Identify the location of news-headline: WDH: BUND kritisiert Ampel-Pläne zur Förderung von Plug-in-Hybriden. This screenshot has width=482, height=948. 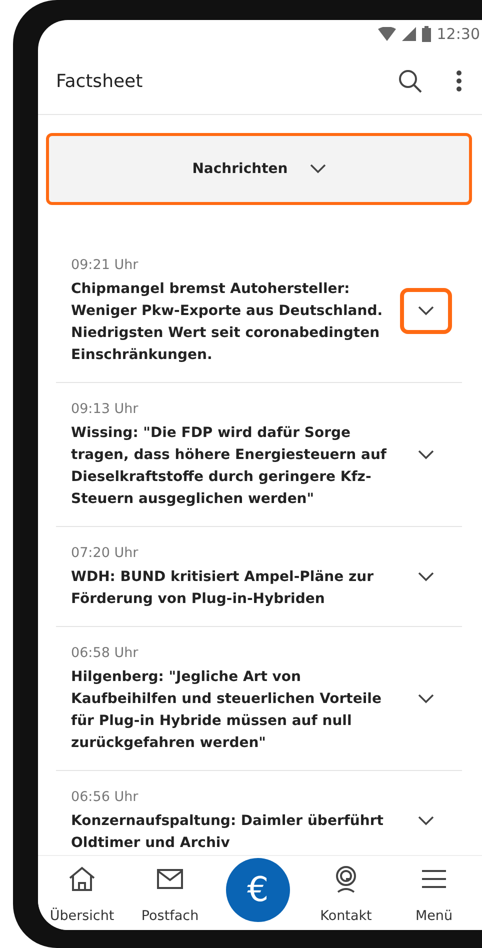
(231, 588).